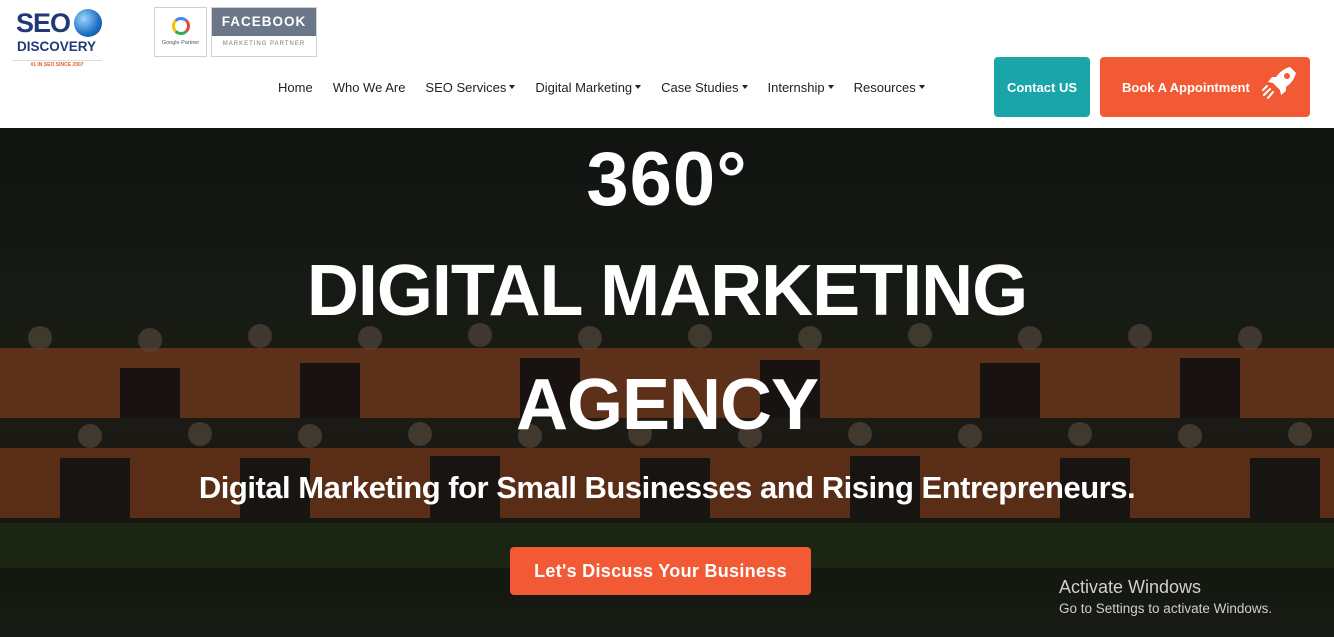  Describe the element at coordinates (884, 87) in the screenshot. I see `nav-label: Resources` at that location.